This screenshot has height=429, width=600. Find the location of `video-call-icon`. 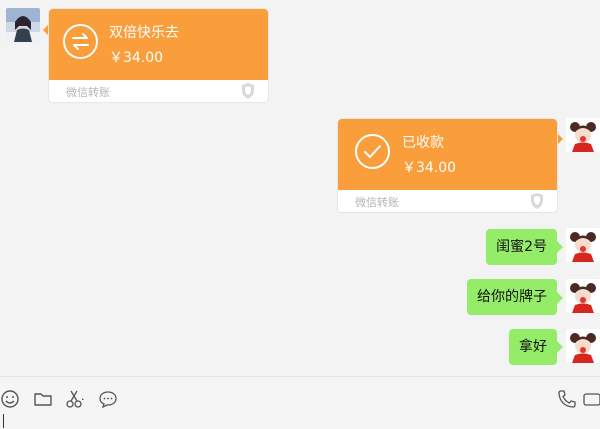

video-call-icon is located at coordinates (591, 399).